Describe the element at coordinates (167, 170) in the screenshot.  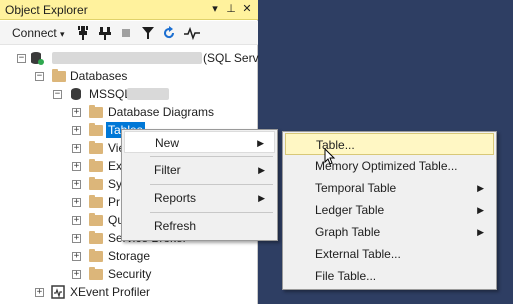
I see `menu-item-label: Filter` at that location.